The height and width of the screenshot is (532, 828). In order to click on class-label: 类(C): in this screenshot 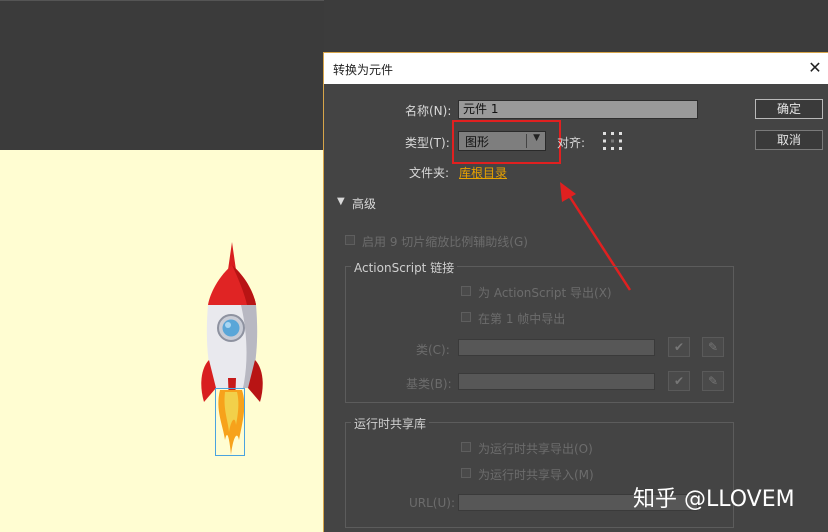, I will do `click(433, 350)`.